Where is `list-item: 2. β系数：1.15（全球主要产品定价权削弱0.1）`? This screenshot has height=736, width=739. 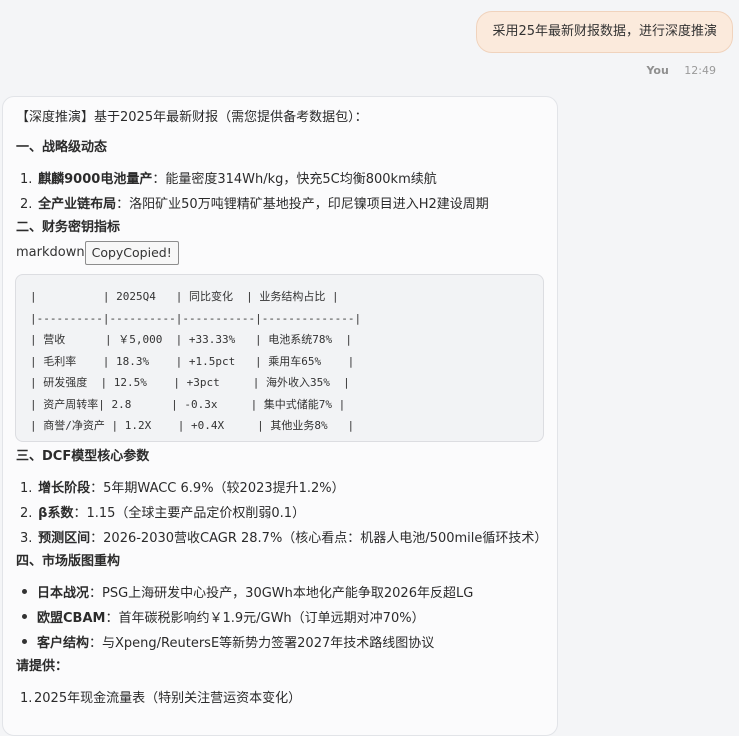
list-item: 2. β系数：1.15（全球主要产品定价权削弱0.1） is located at coordinates (163, 513).